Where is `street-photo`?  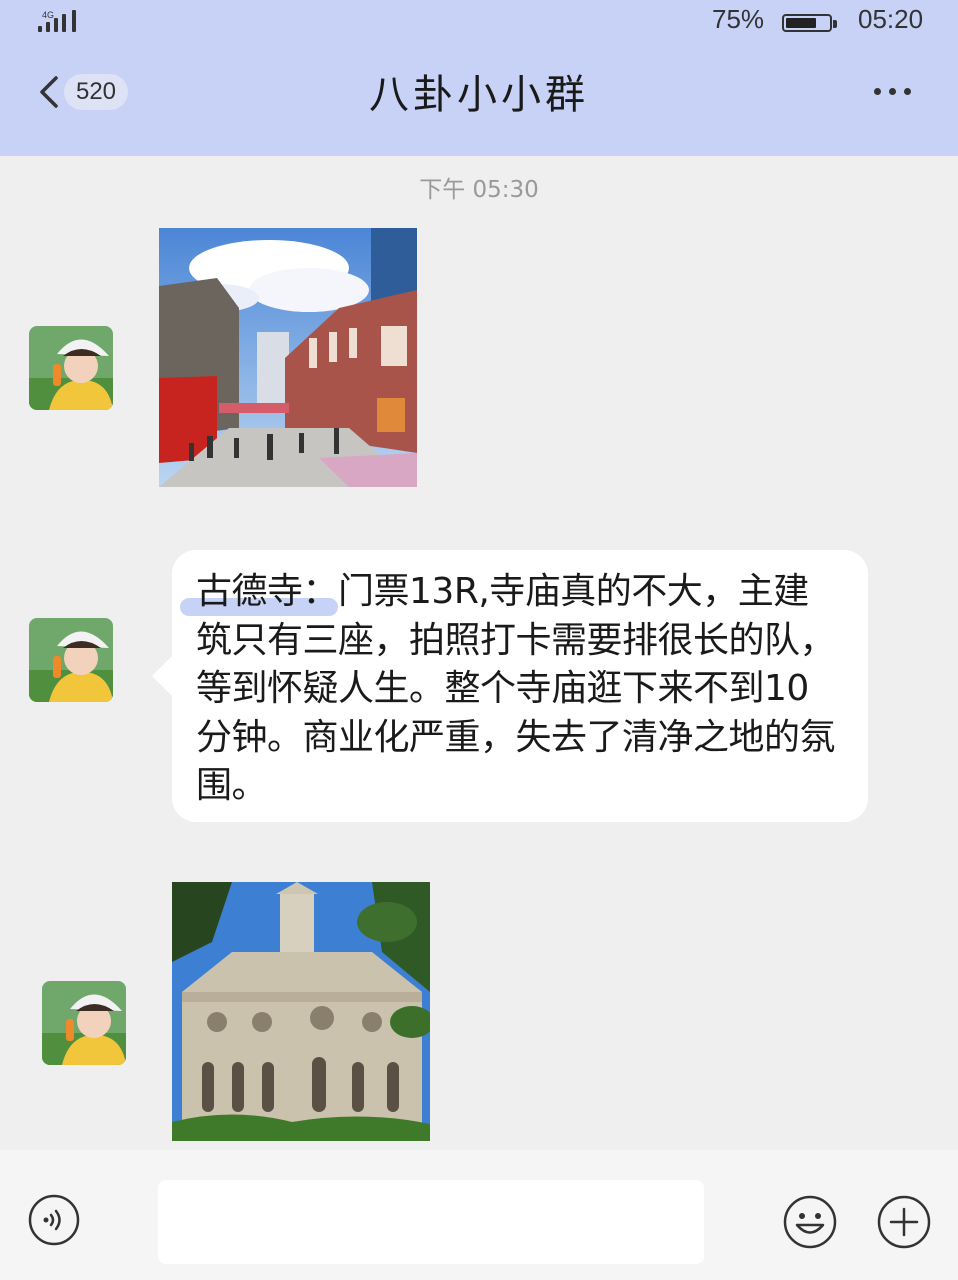 street-photo is located at coordinates (288, 357).